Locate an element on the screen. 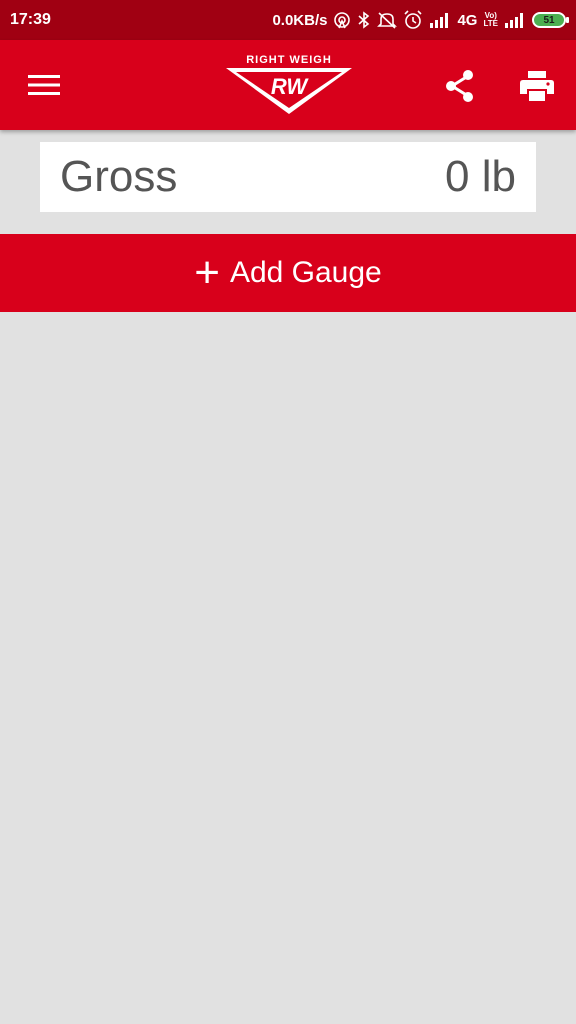 The width and height of the screenshot is (576, 1024). plus-icon: + is located at coordinates (207, 272).